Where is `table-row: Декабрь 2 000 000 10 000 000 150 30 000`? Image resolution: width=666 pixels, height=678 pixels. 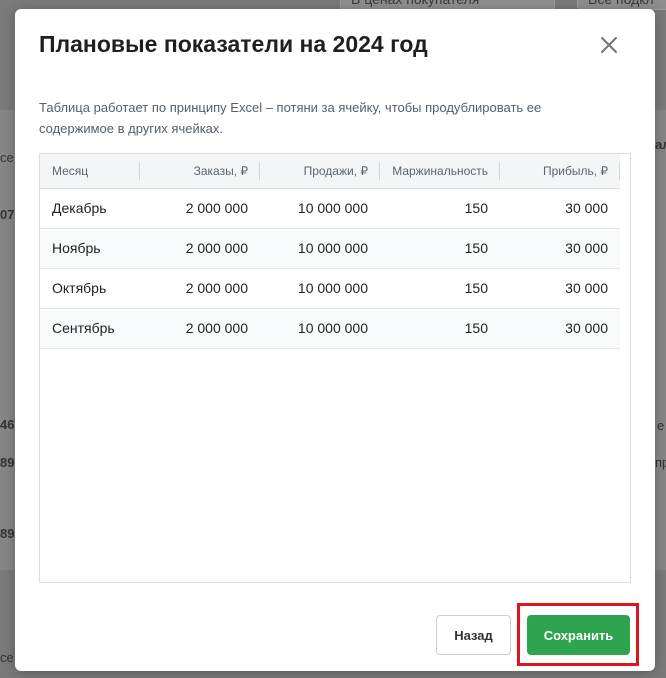
table-row: Декабрь 2 000 000 10 000 000 150 30 000 is located at coordinates (330, 208).